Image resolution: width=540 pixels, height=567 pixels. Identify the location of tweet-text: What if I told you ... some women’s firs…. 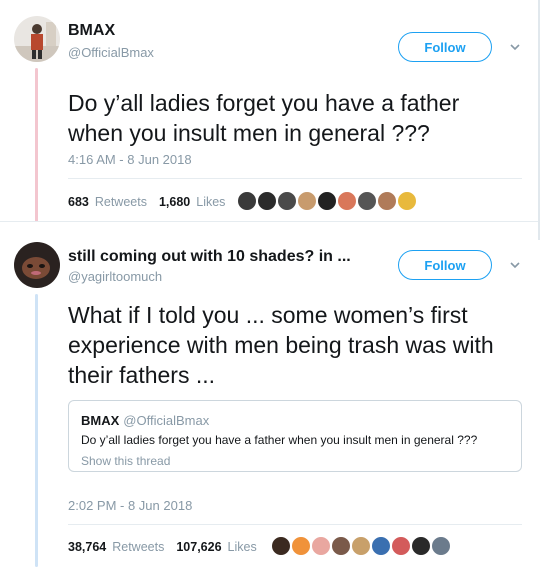
(281, 345).